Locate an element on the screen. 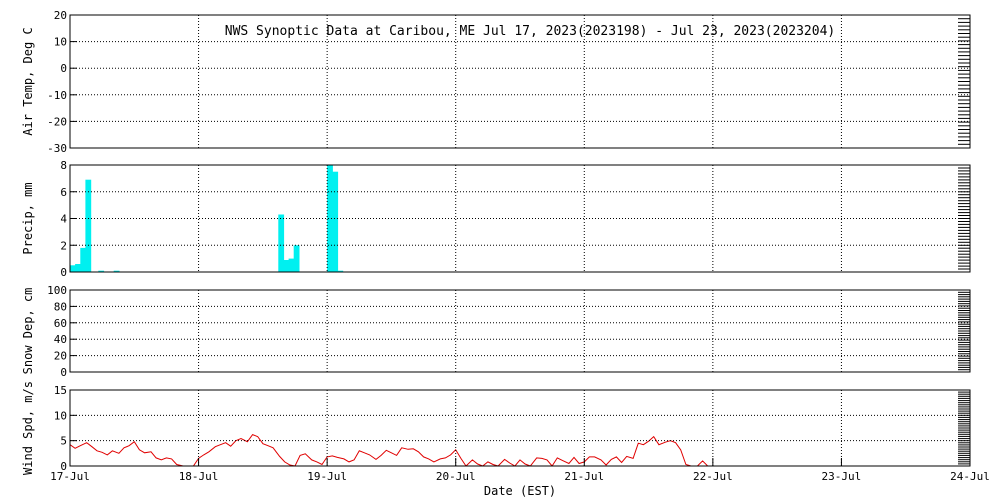 The height and width of the screenshot is (500, 1000). air-temp-y-tick-label: -10 is located at coordinates (57, 95).